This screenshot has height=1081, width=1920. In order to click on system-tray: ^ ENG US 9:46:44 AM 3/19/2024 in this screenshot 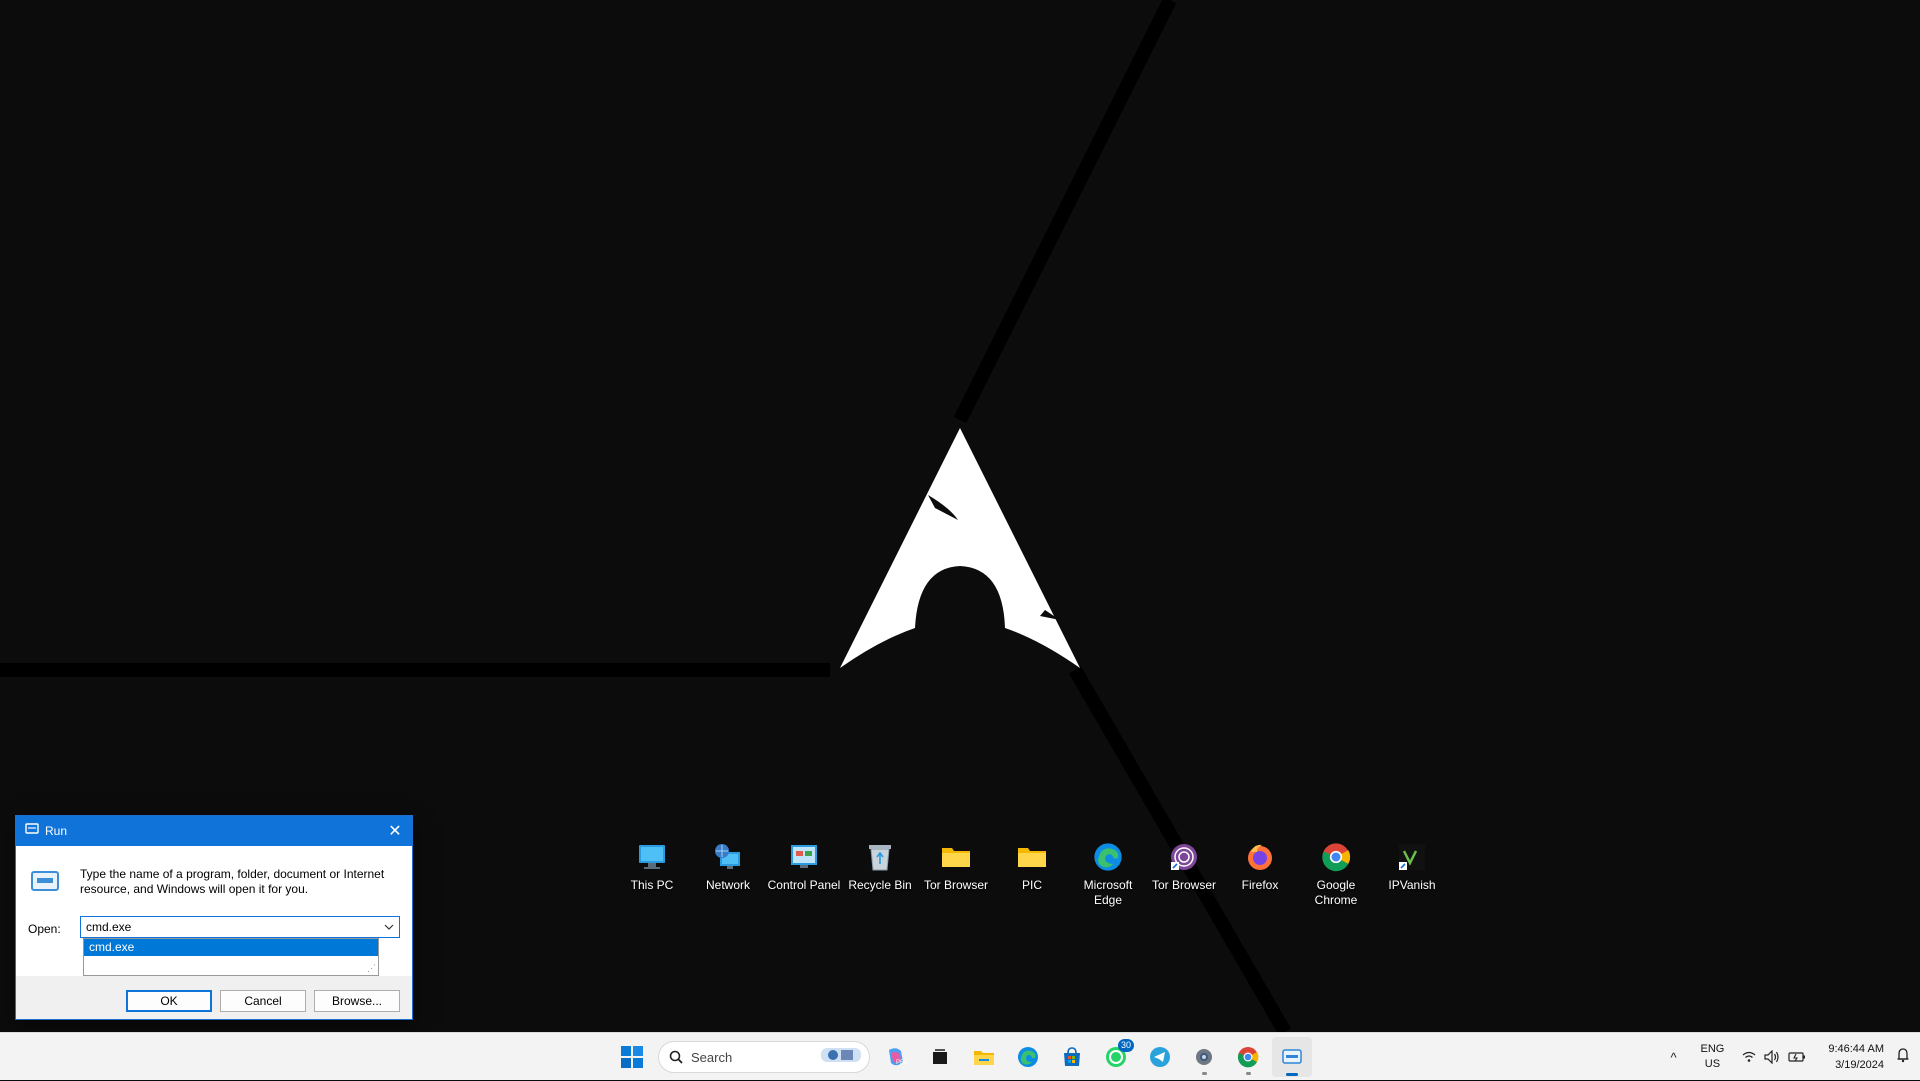, I will do `click(1790, 1057)`.